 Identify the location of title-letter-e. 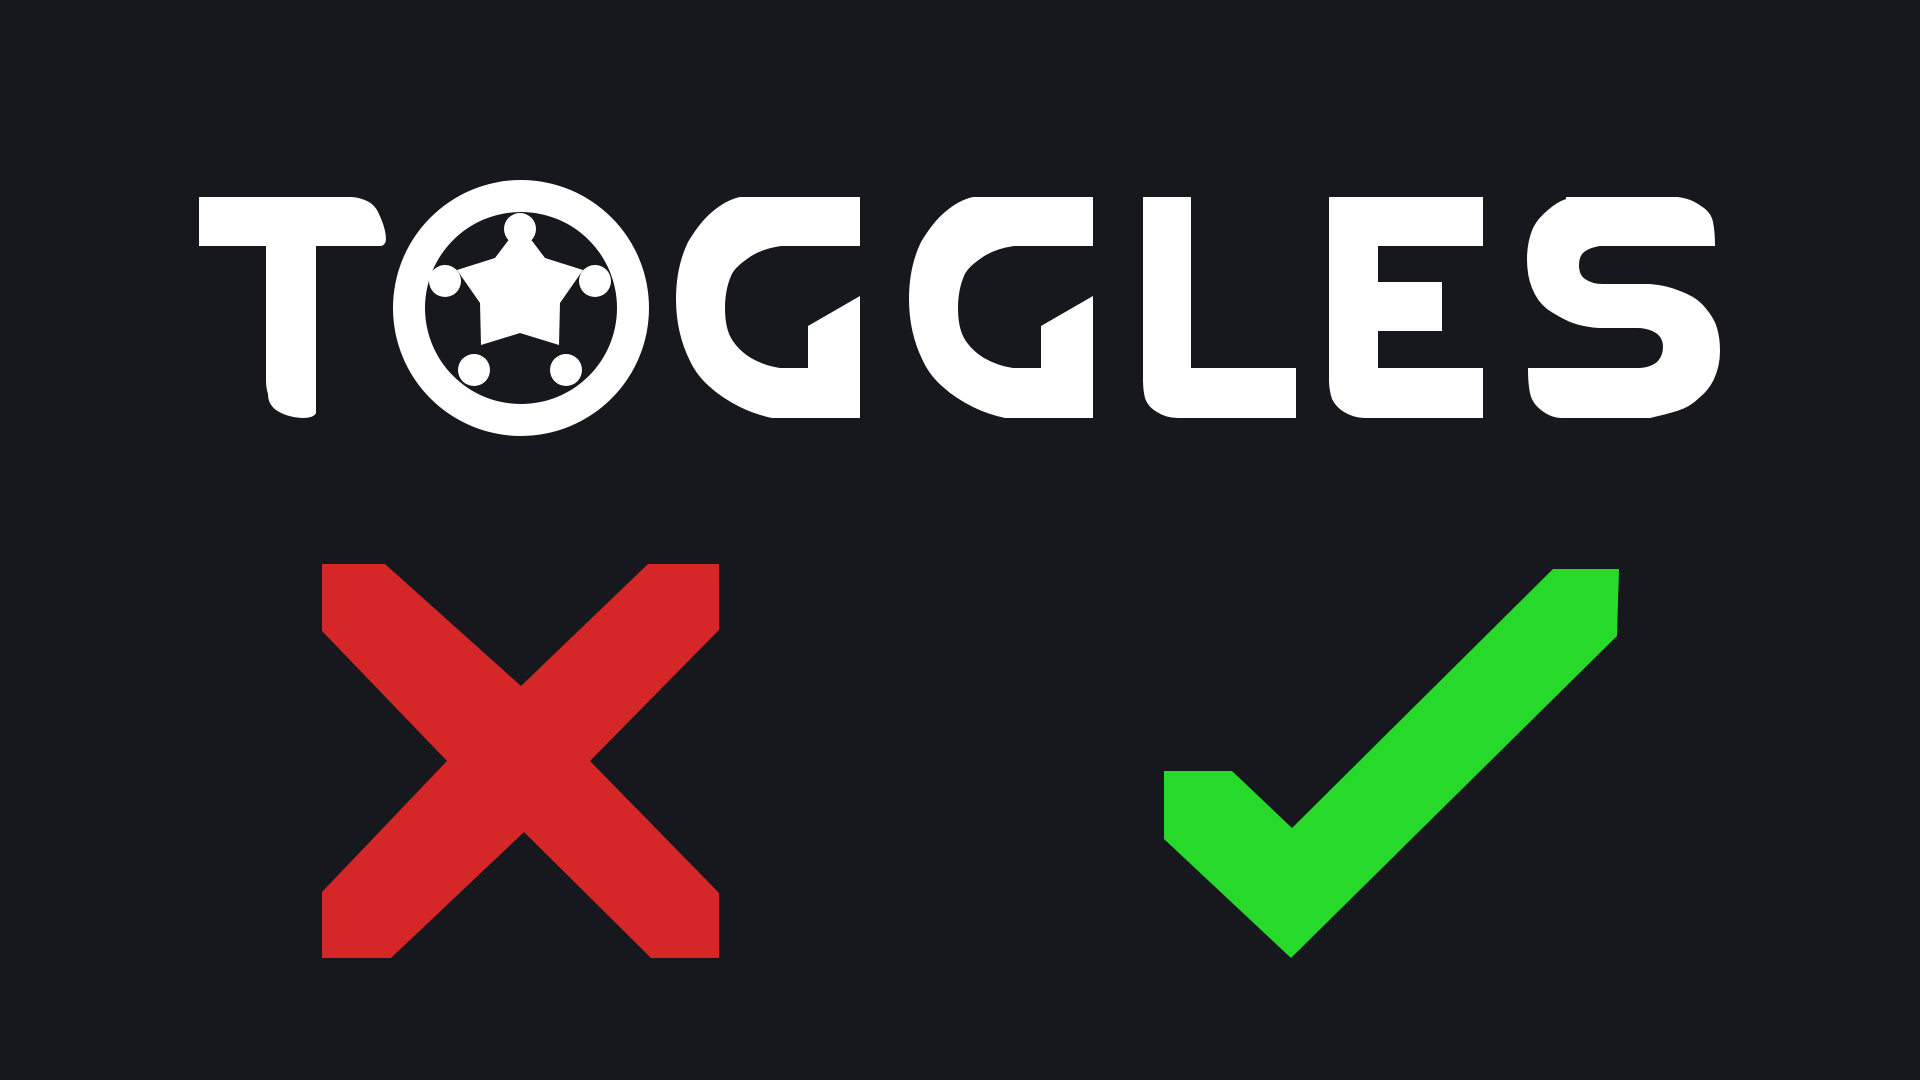
(1406, 307).